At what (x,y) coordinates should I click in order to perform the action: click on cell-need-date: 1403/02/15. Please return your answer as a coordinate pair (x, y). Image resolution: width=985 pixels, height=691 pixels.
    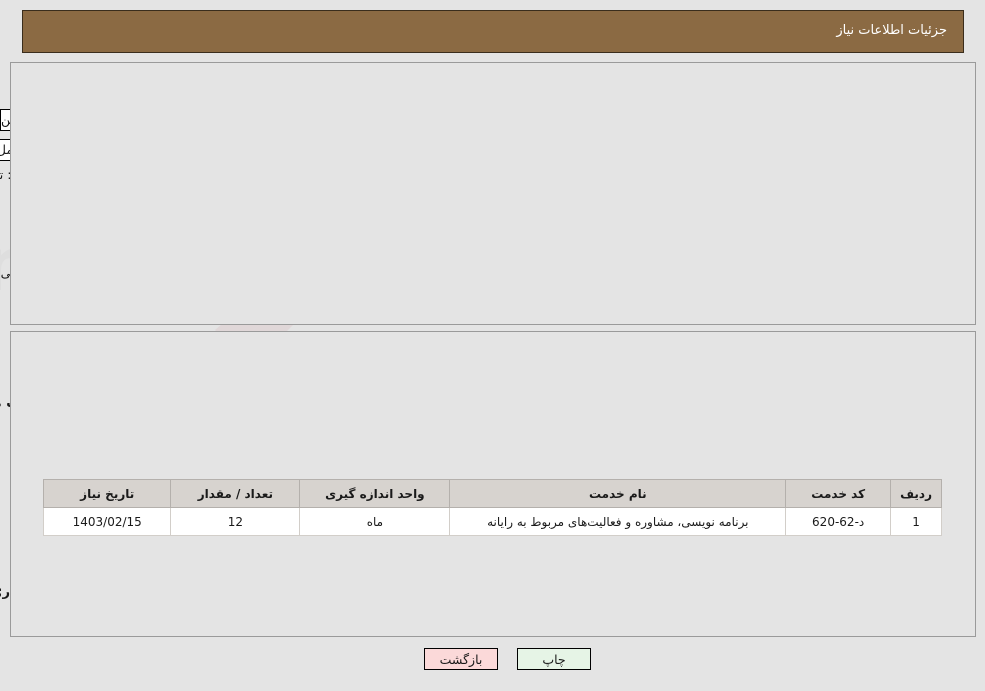
    Looking at the image, I should click on (107, 521).